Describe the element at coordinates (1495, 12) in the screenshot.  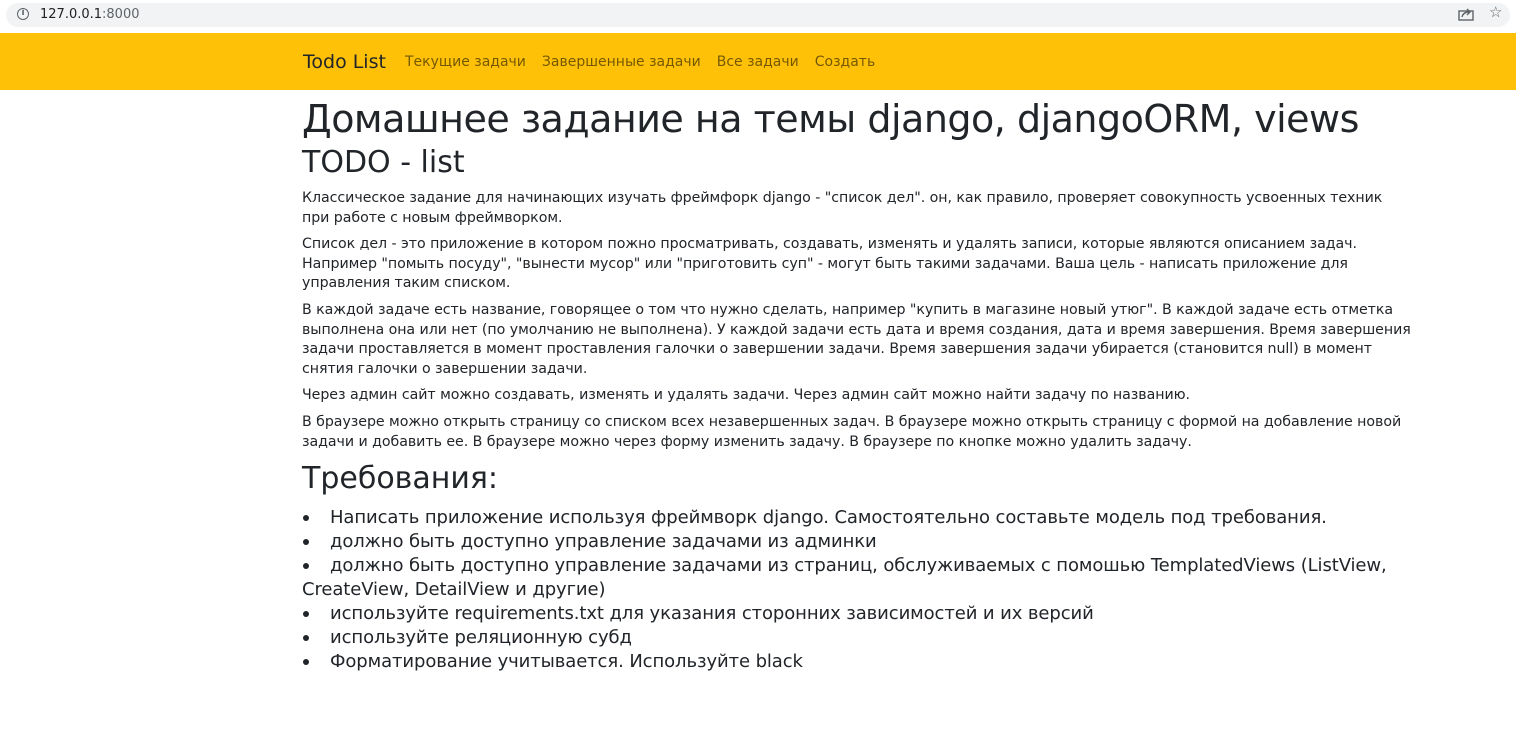
I see `bookmark-star-icon: ☆` at that location.